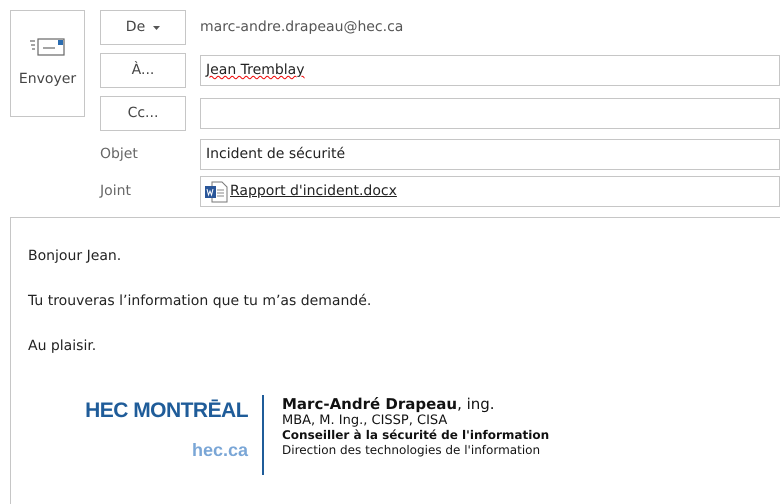 This screenshot has width=780, height=504. What do you see at coordinates (156, 28) in the screenshot?
I see `dropdown-caret-icon` at bounding box center [156, 28].